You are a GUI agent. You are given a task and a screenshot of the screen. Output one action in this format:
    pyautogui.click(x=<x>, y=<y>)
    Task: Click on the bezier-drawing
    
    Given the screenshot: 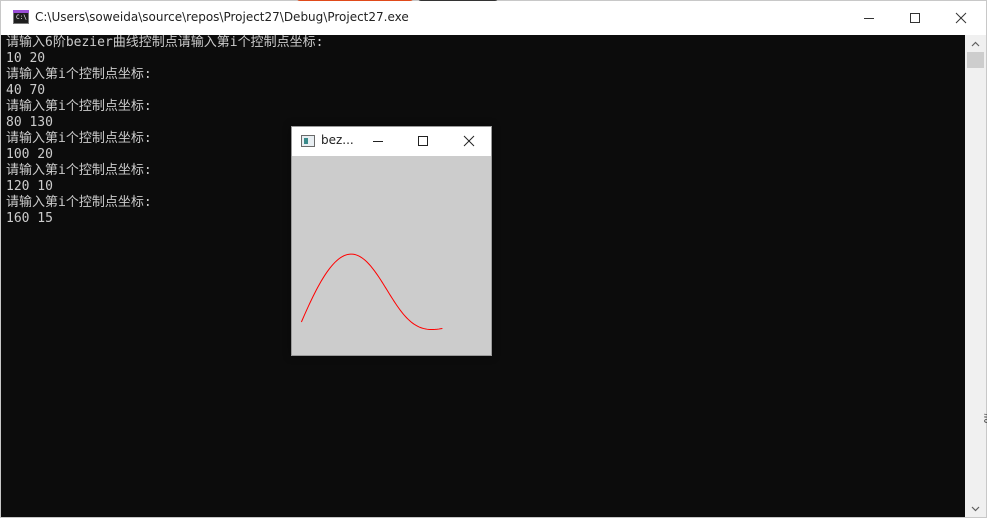 What is the action you would take?
    pyautogui.click(x=371, y=292)
    